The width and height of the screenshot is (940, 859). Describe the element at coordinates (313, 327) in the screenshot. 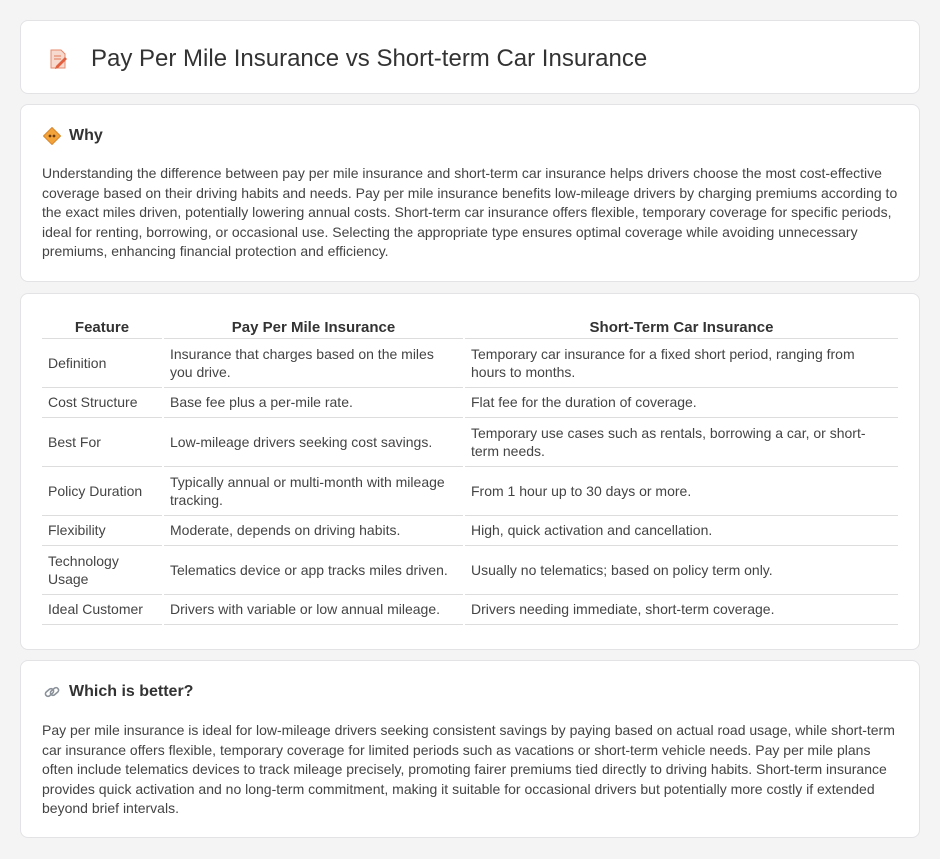

I see `header-pay-per-mile: Pay Per Mile Insurance` at that location.